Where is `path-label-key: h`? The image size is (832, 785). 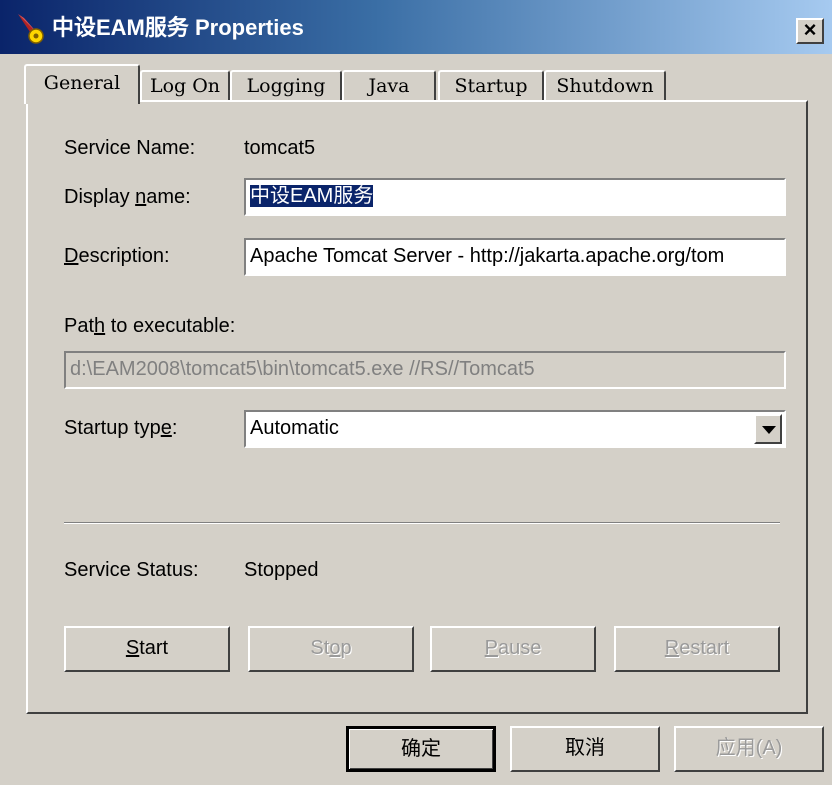 path-label-key: h is located at coordinates (100, 326).